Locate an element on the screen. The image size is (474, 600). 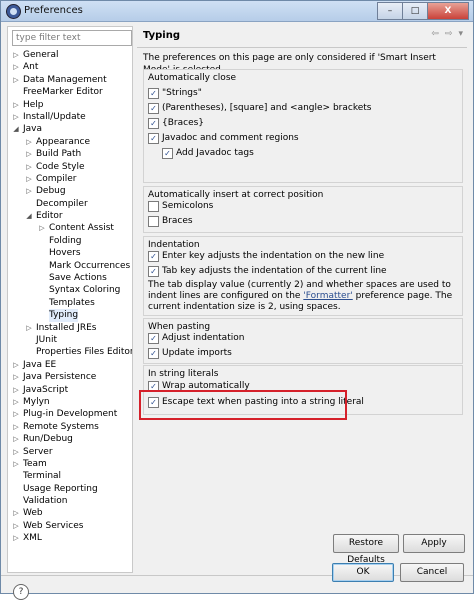
tree-item: Validation is located at coordinates (70, 501).